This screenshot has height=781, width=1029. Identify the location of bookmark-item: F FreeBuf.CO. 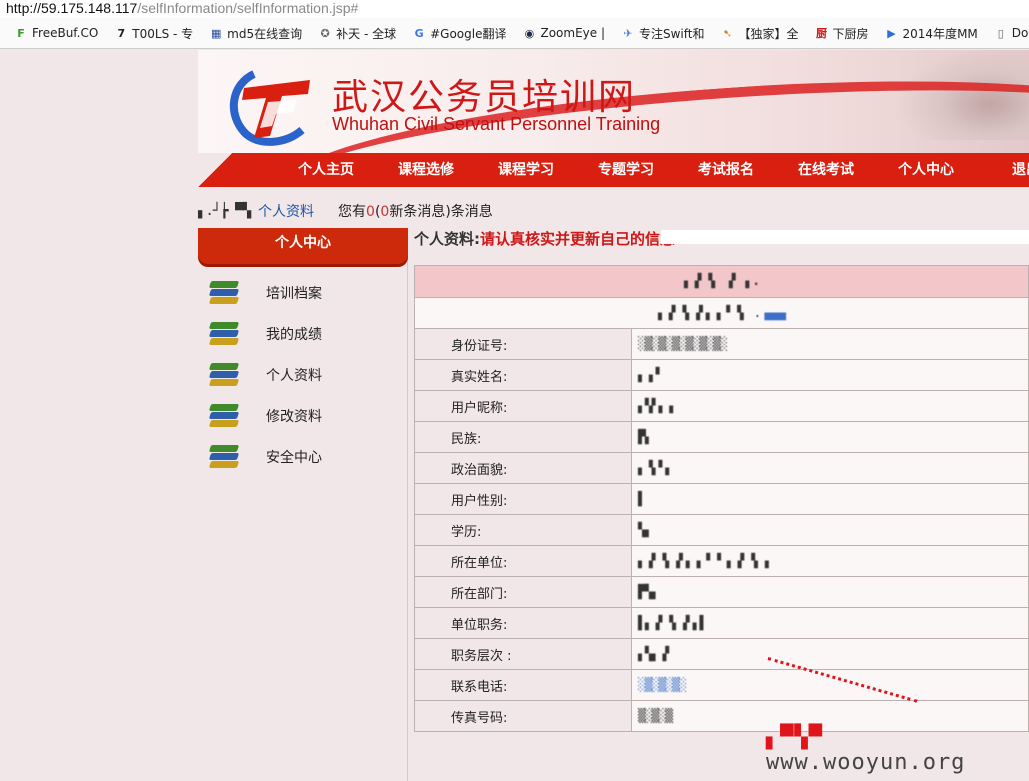
(56, 33).